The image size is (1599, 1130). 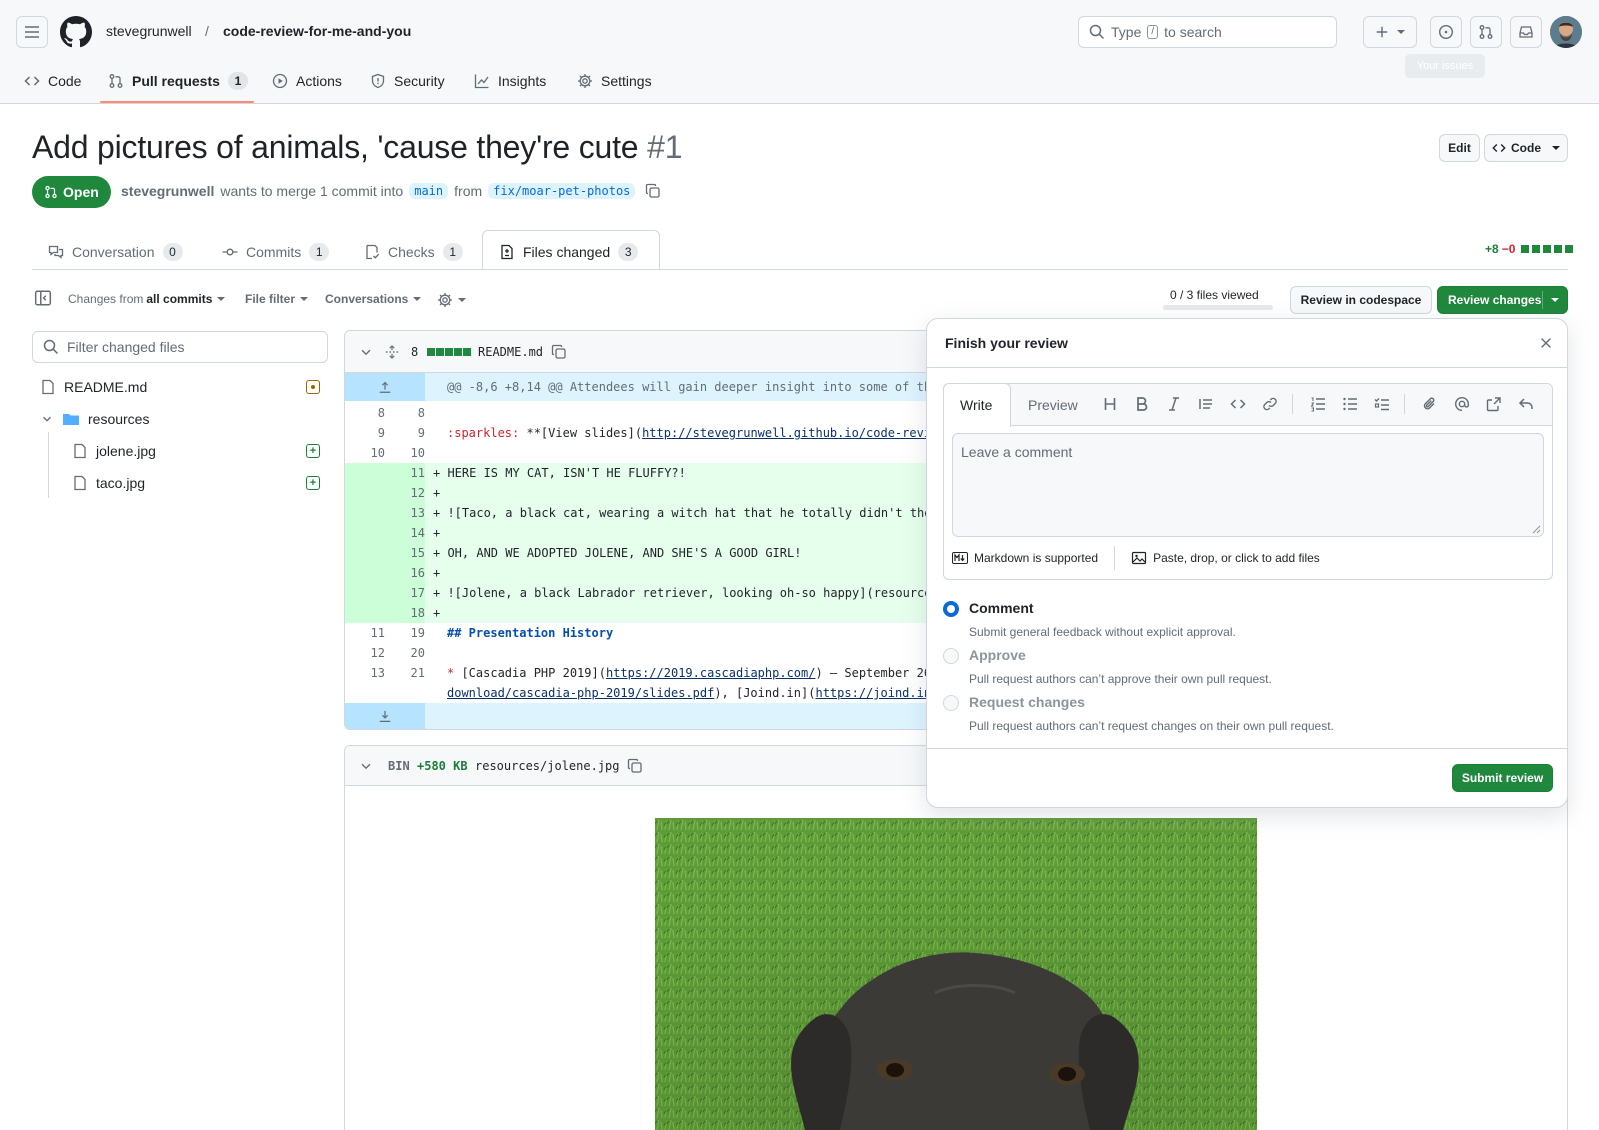 What do you see at coordinates (711, 673) in the screenshot?
I see `diff-link: https://2019.cascadiaphp.com/` at bounding box center [711, 673].